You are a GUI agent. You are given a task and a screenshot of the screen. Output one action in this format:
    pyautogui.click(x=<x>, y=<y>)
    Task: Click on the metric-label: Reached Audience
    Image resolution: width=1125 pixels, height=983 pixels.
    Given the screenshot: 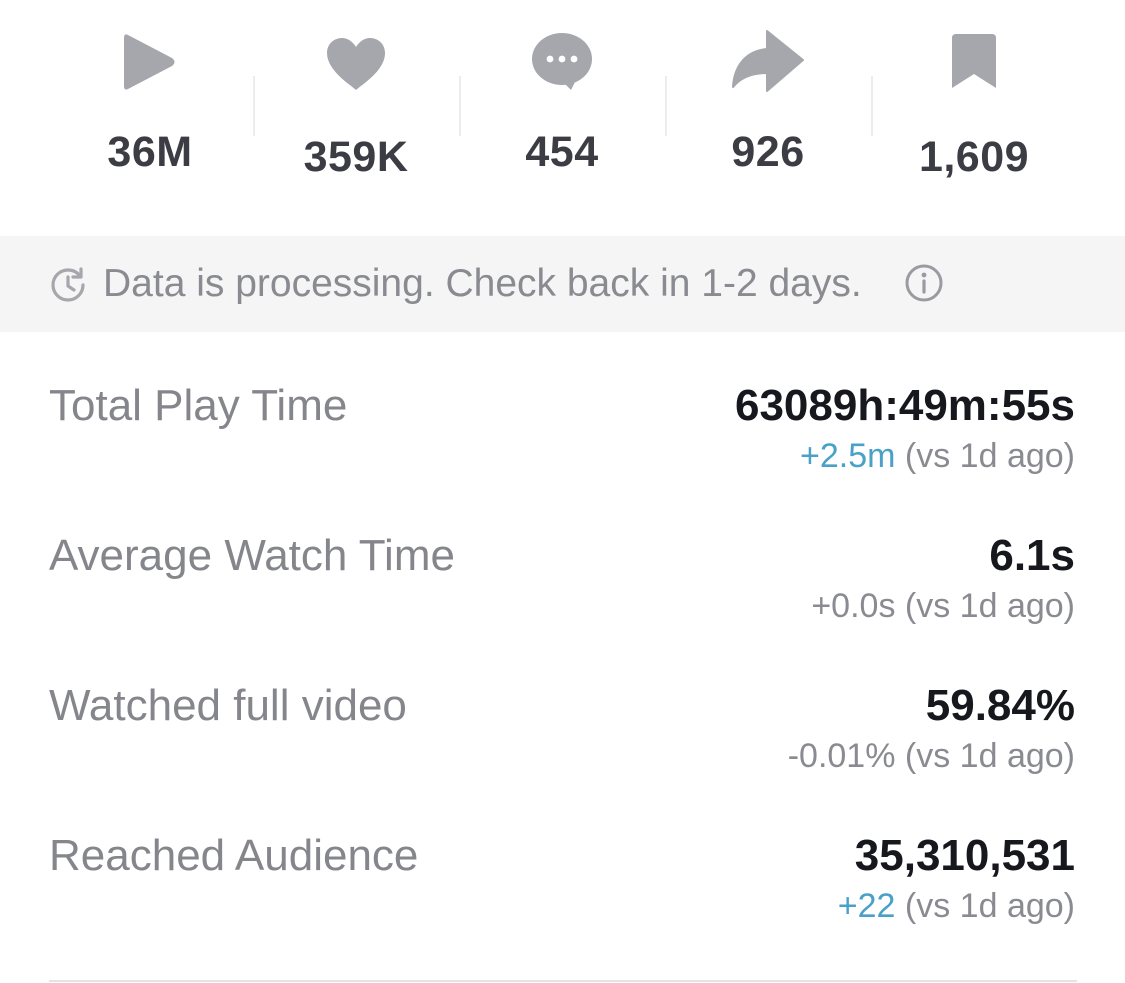 What is the action you would take?
    pyautogui.click(x=234, y=855)
    